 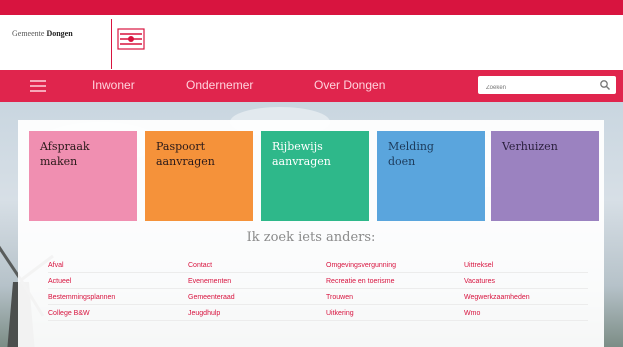 What do you see at coordinates (59, 33) in the screenshot?
I see `logo-name: Dongen` at bounding box center [59, 33].